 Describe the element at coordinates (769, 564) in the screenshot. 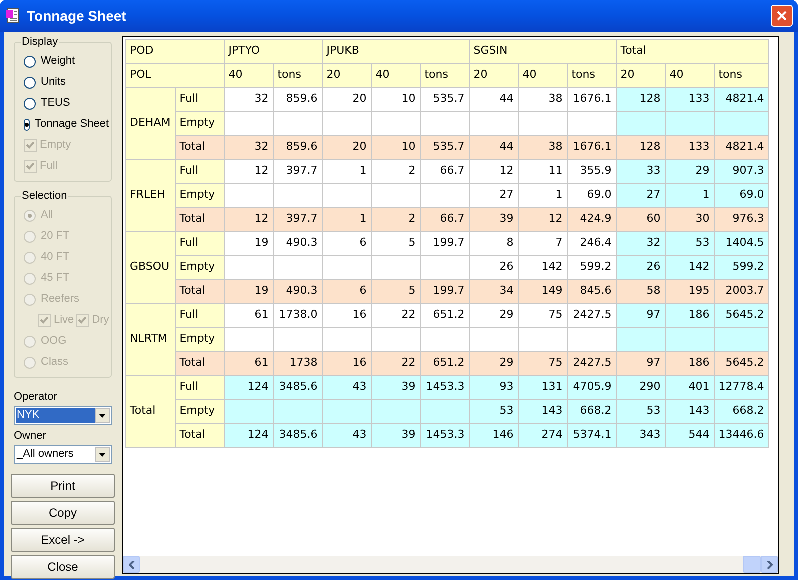

I see `scroll-right-button` at that location.